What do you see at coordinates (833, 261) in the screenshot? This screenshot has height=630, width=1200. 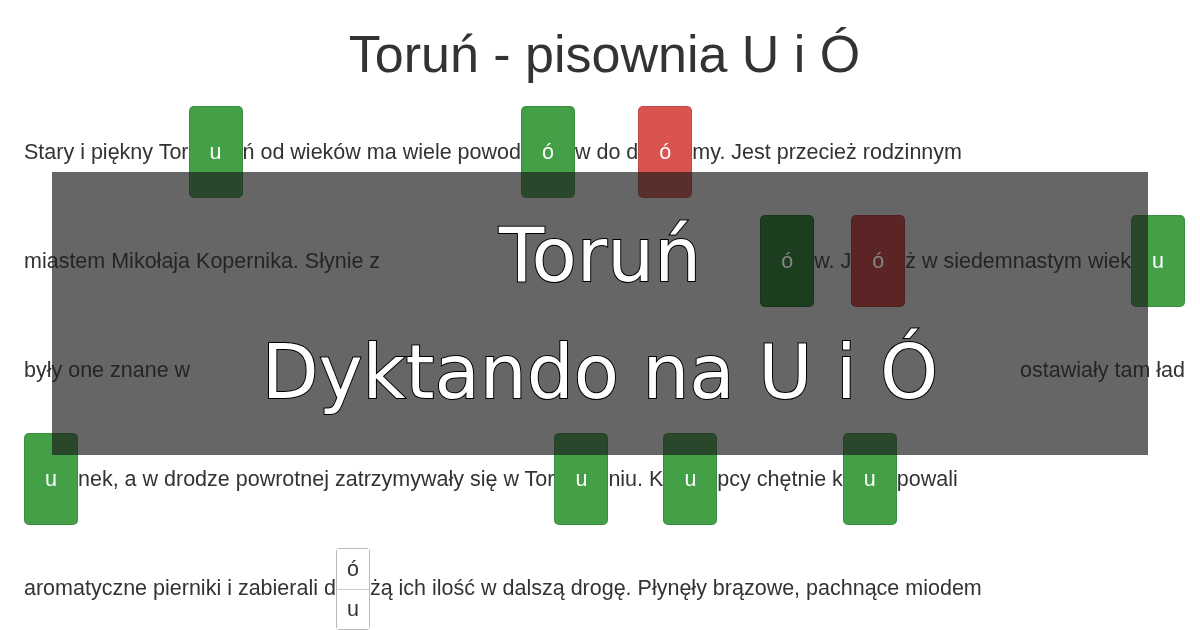 I see `dictation-text: w. J` at bounding box center [833, 261].